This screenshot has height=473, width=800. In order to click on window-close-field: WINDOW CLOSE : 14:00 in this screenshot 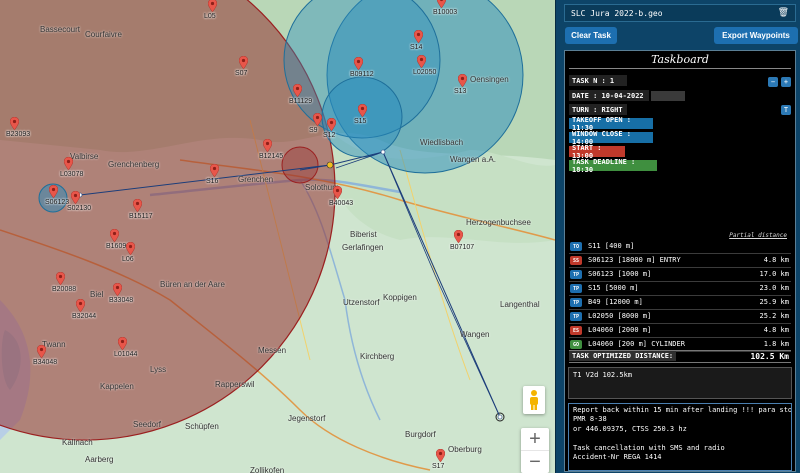, I will do `click(611, 138)`.